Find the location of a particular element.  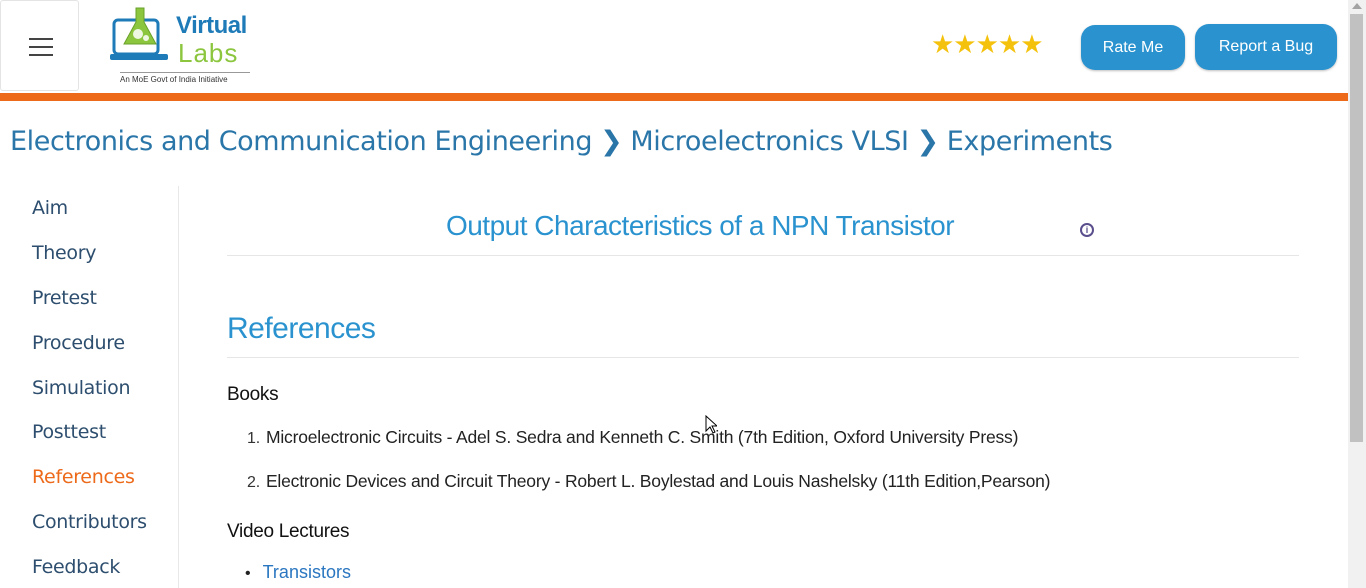

breadcrumb-lab: Microelectronics VLSI is located at coordinates (769, 141).